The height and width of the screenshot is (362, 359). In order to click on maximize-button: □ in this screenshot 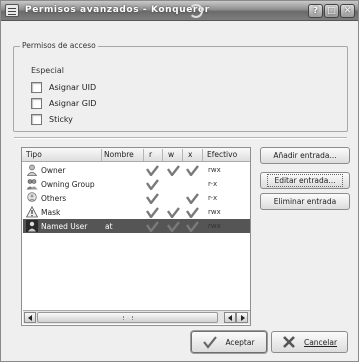, I will do `click(331, 11)`.